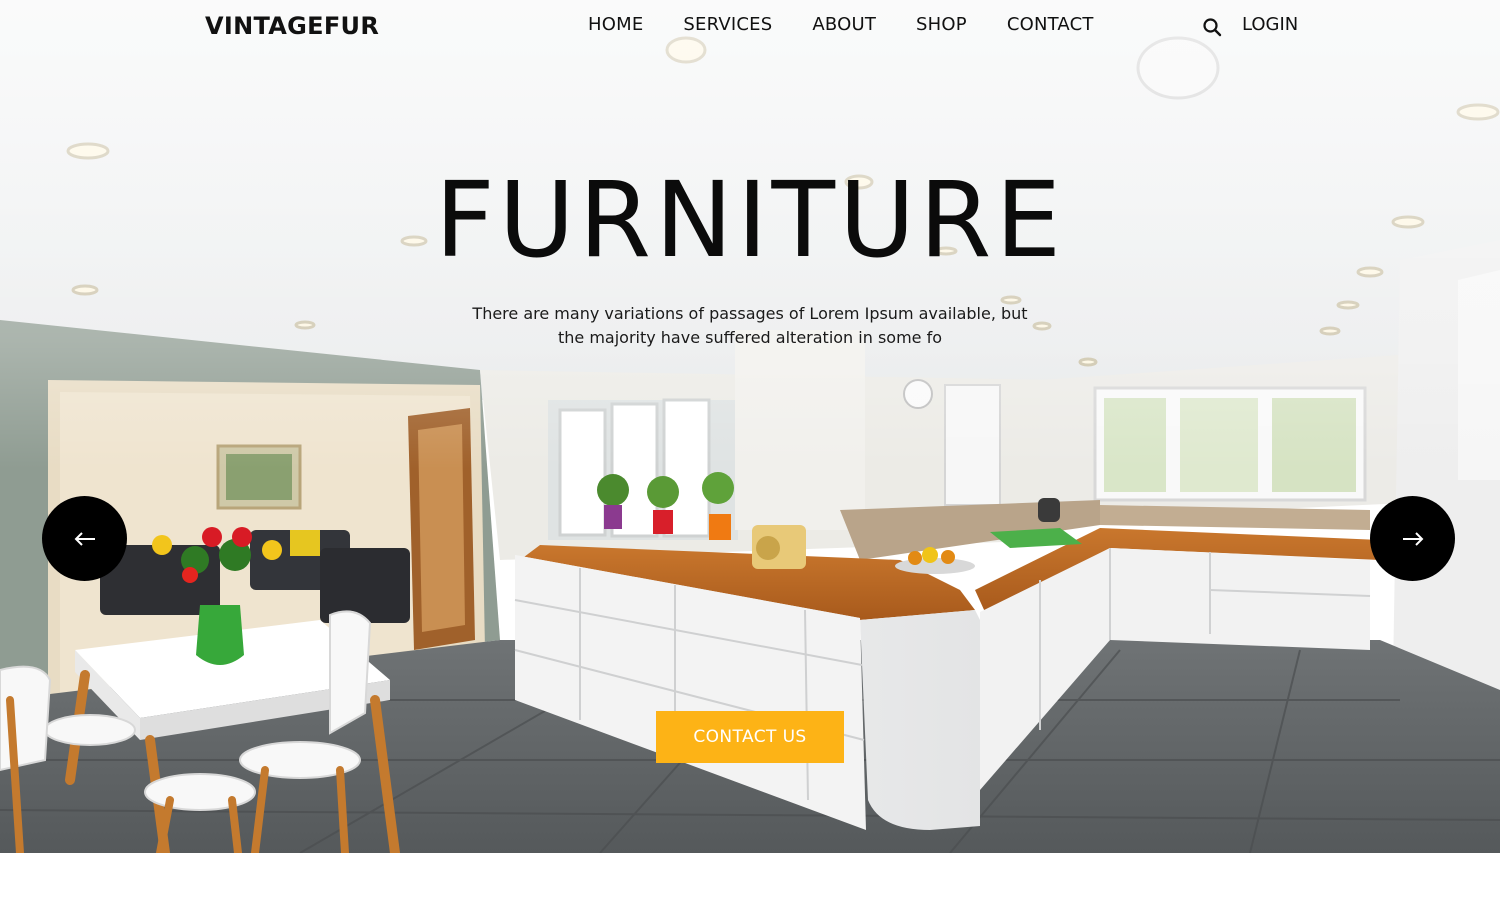  I want to click on hero-title: FURNITURE, so click(750, 220).